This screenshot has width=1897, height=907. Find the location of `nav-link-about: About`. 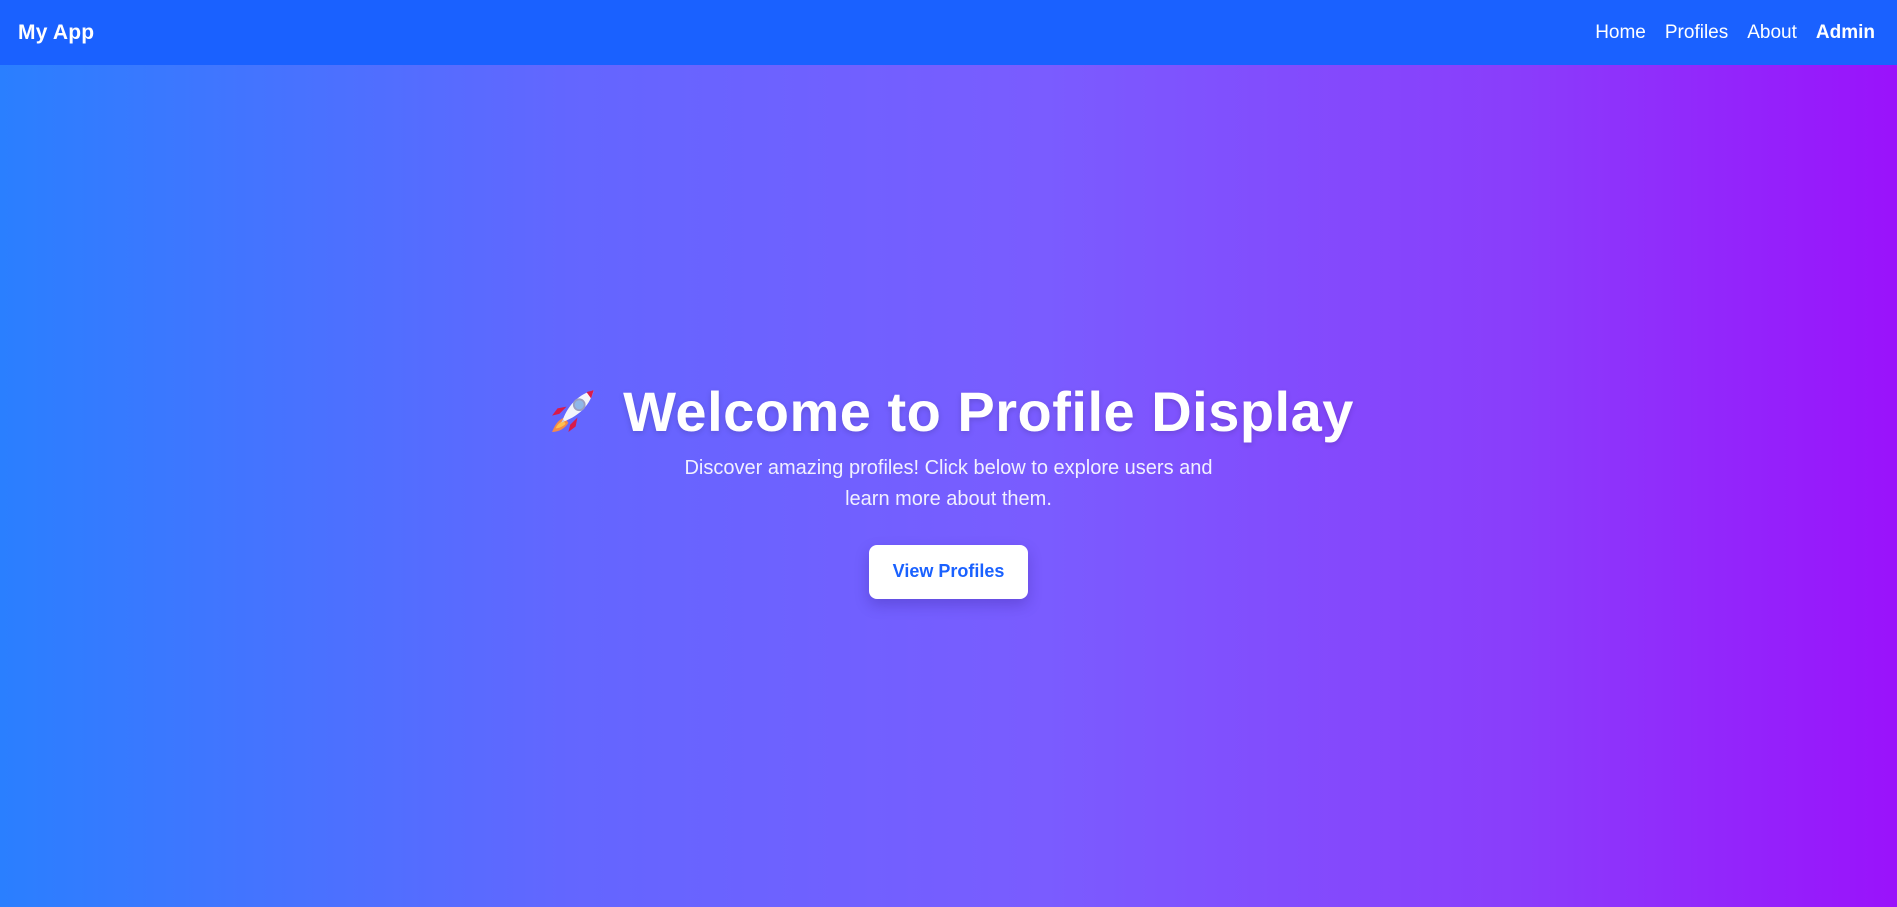

nav-link-about: About is located at coordinates (1772, 33).